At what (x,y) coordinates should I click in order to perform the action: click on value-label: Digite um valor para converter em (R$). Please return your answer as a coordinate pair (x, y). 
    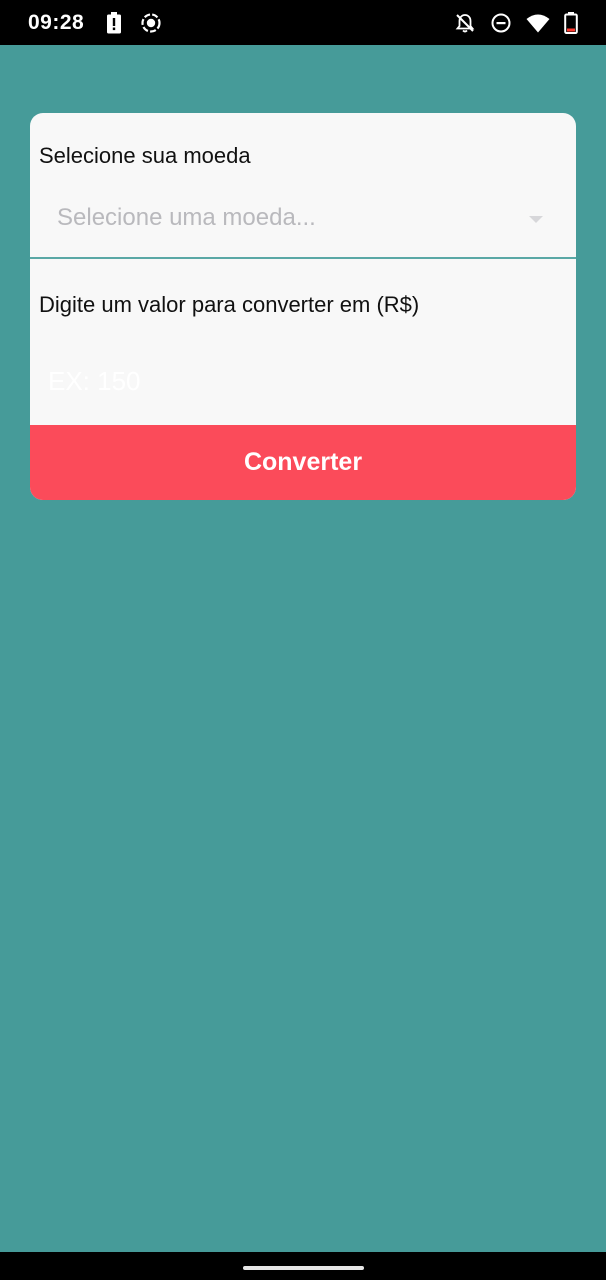
    Looking at the image, I should click on (229, 304).